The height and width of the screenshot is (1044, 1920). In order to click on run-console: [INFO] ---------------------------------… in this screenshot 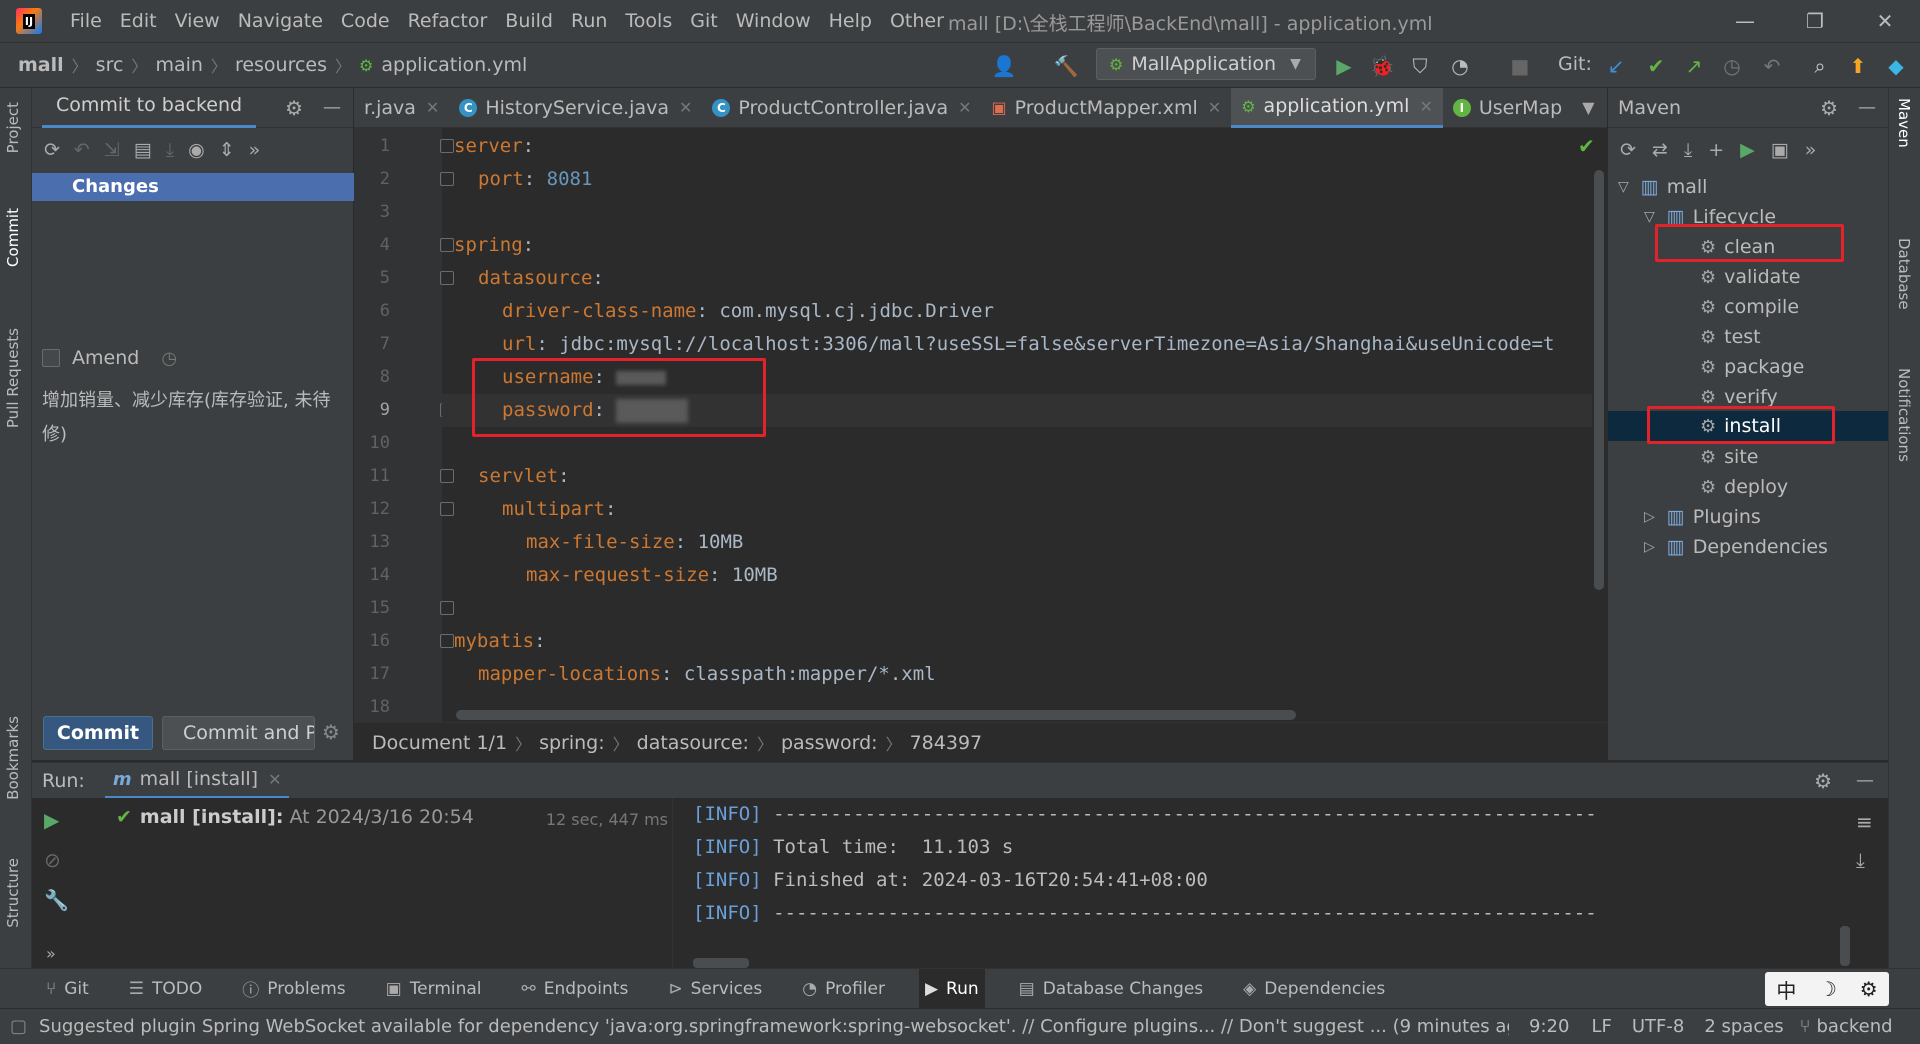, I will do `click(1261, 883)`.